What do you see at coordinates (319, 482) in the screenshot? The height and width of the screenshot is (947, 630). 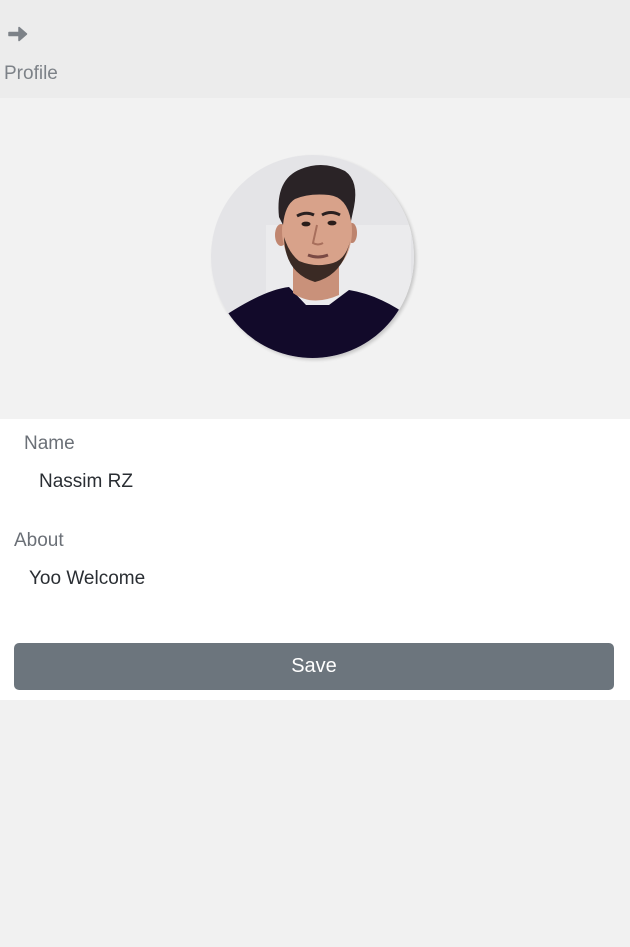 I see `name-input` at bounding box center [319, 482].